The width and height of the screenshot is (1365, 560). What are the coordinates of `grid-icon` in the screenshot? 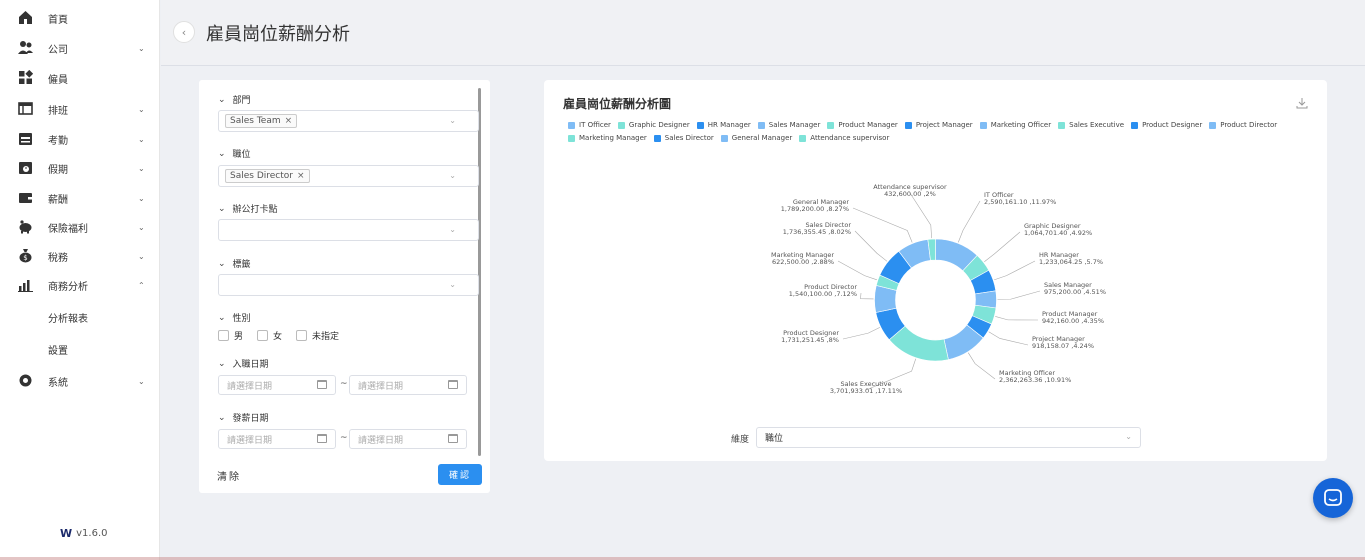 It's located at (26, 77).